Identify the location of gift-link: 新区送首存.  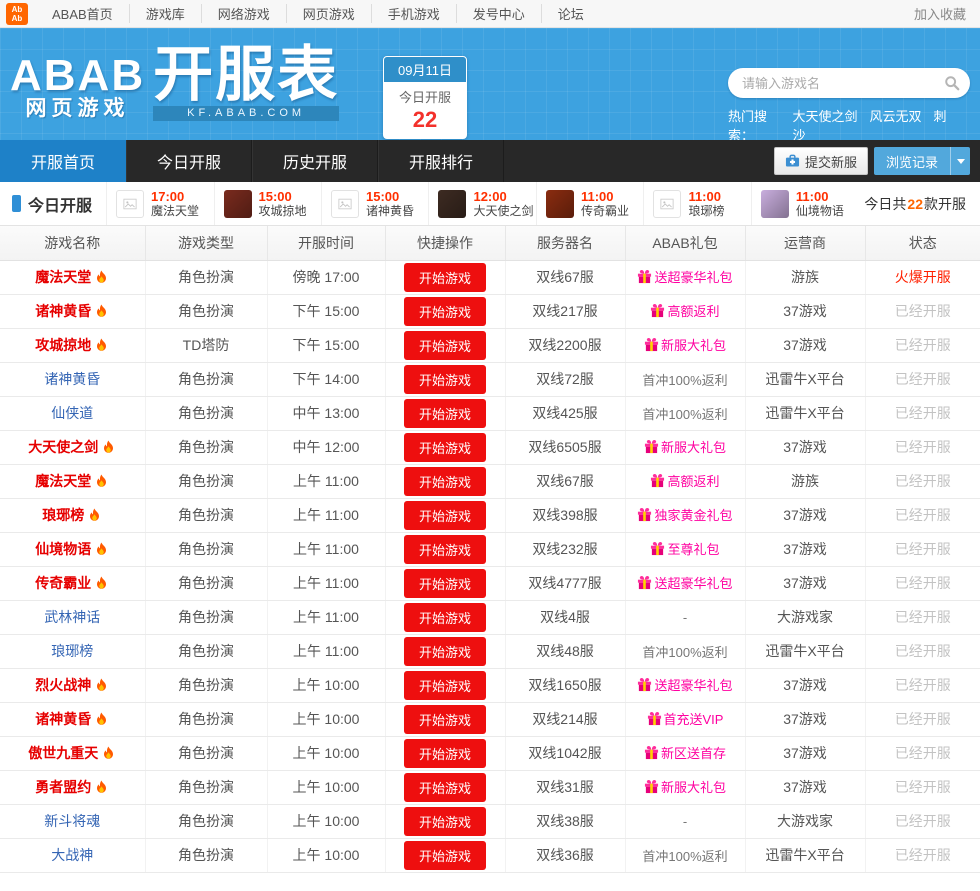
(685, 752).